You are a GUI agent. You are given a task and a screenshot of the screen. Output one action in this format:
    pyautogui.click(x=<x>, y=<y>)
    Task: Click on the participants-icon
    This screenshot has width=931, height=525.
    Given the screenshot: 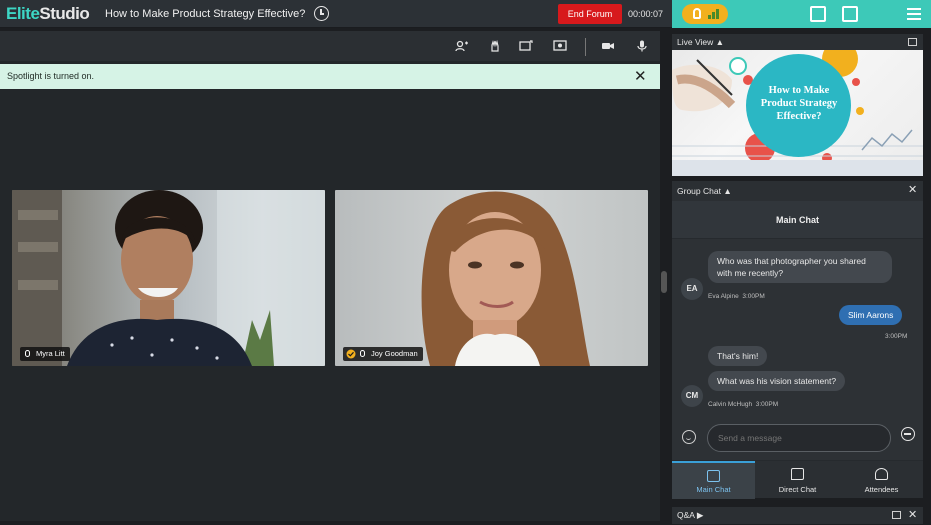 What is the action you would take?
    pyautogui.click(x=462, y=46)
    